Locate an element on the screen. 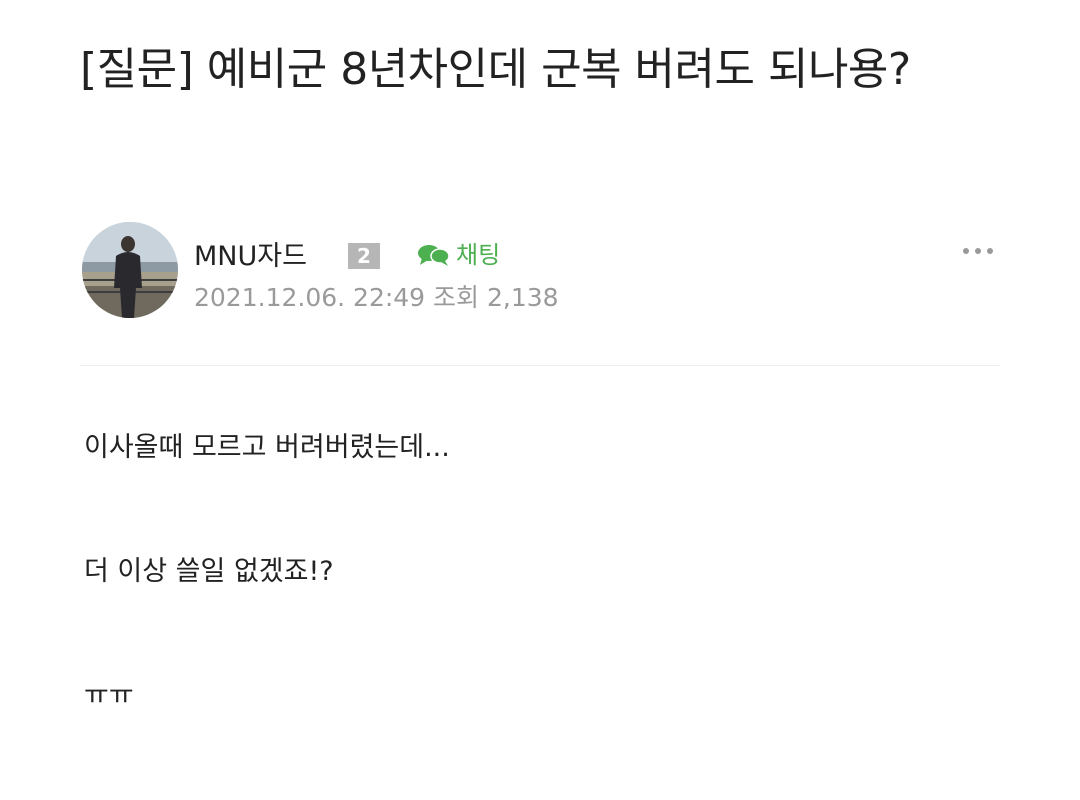 This screenshot has width=1080, height=800. views-label: 조회 is located at coordinates (456, 297).